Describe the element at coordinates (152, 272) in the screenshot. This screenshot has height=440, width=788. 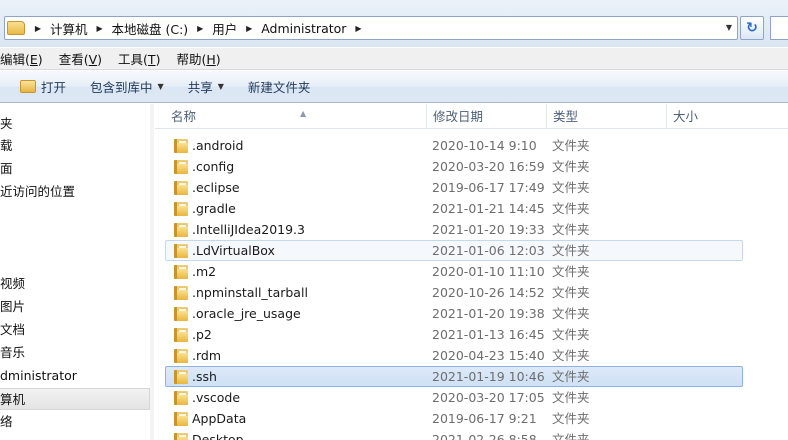
I see `nav-scrollbar` at that location.